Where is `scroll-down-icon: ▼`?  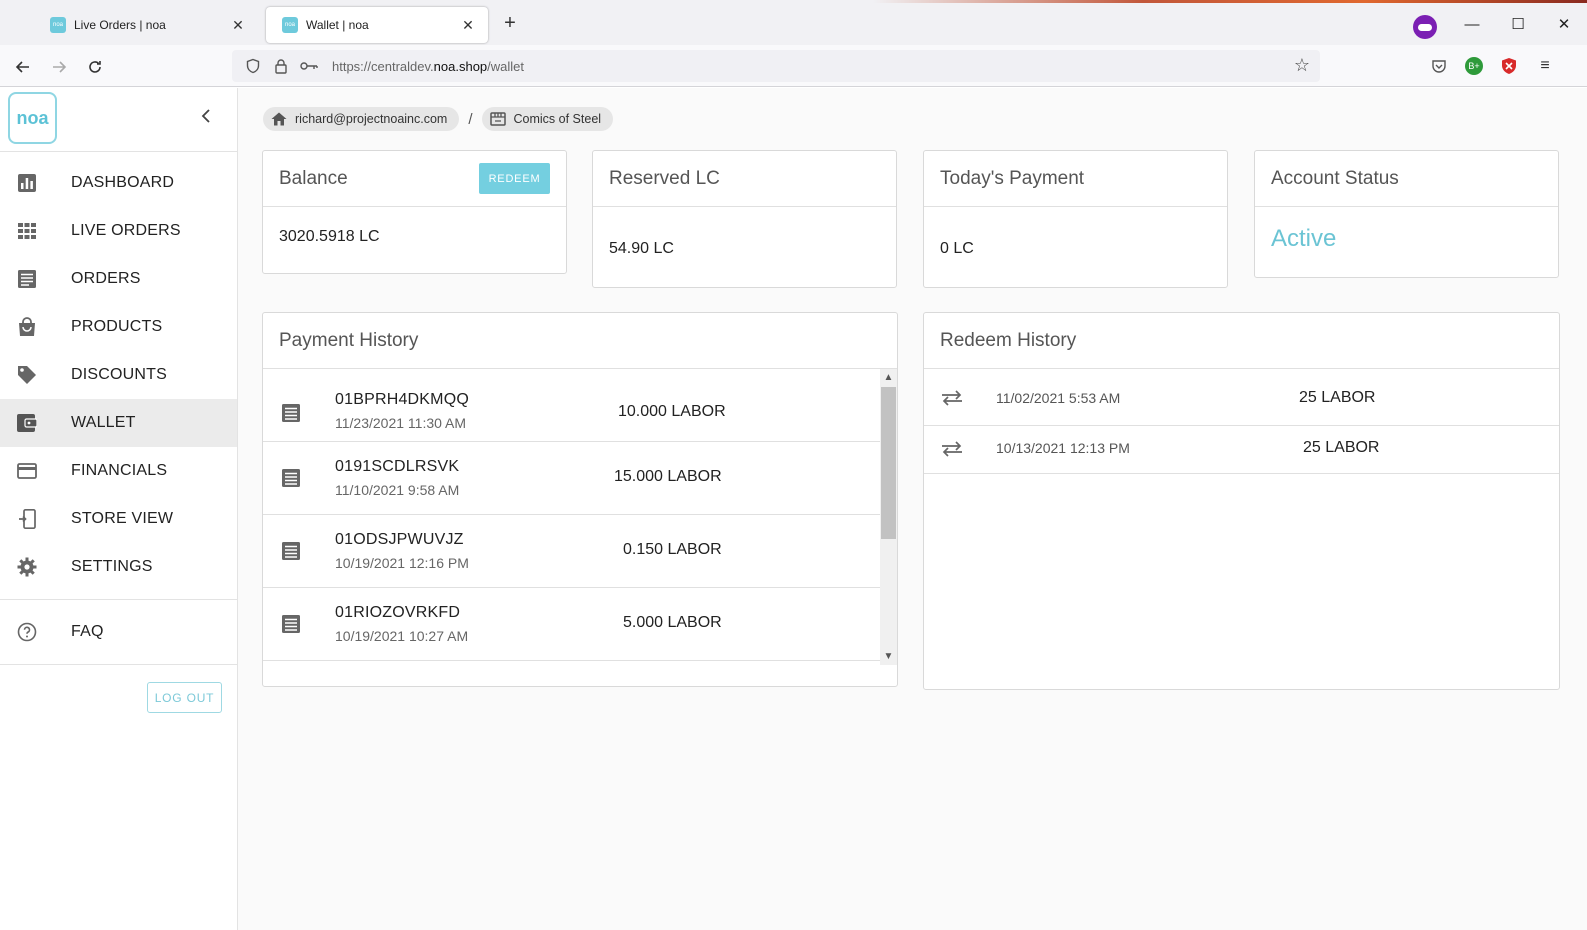 scroll-down-icon: ▼ is located at coordinates (888, 656).